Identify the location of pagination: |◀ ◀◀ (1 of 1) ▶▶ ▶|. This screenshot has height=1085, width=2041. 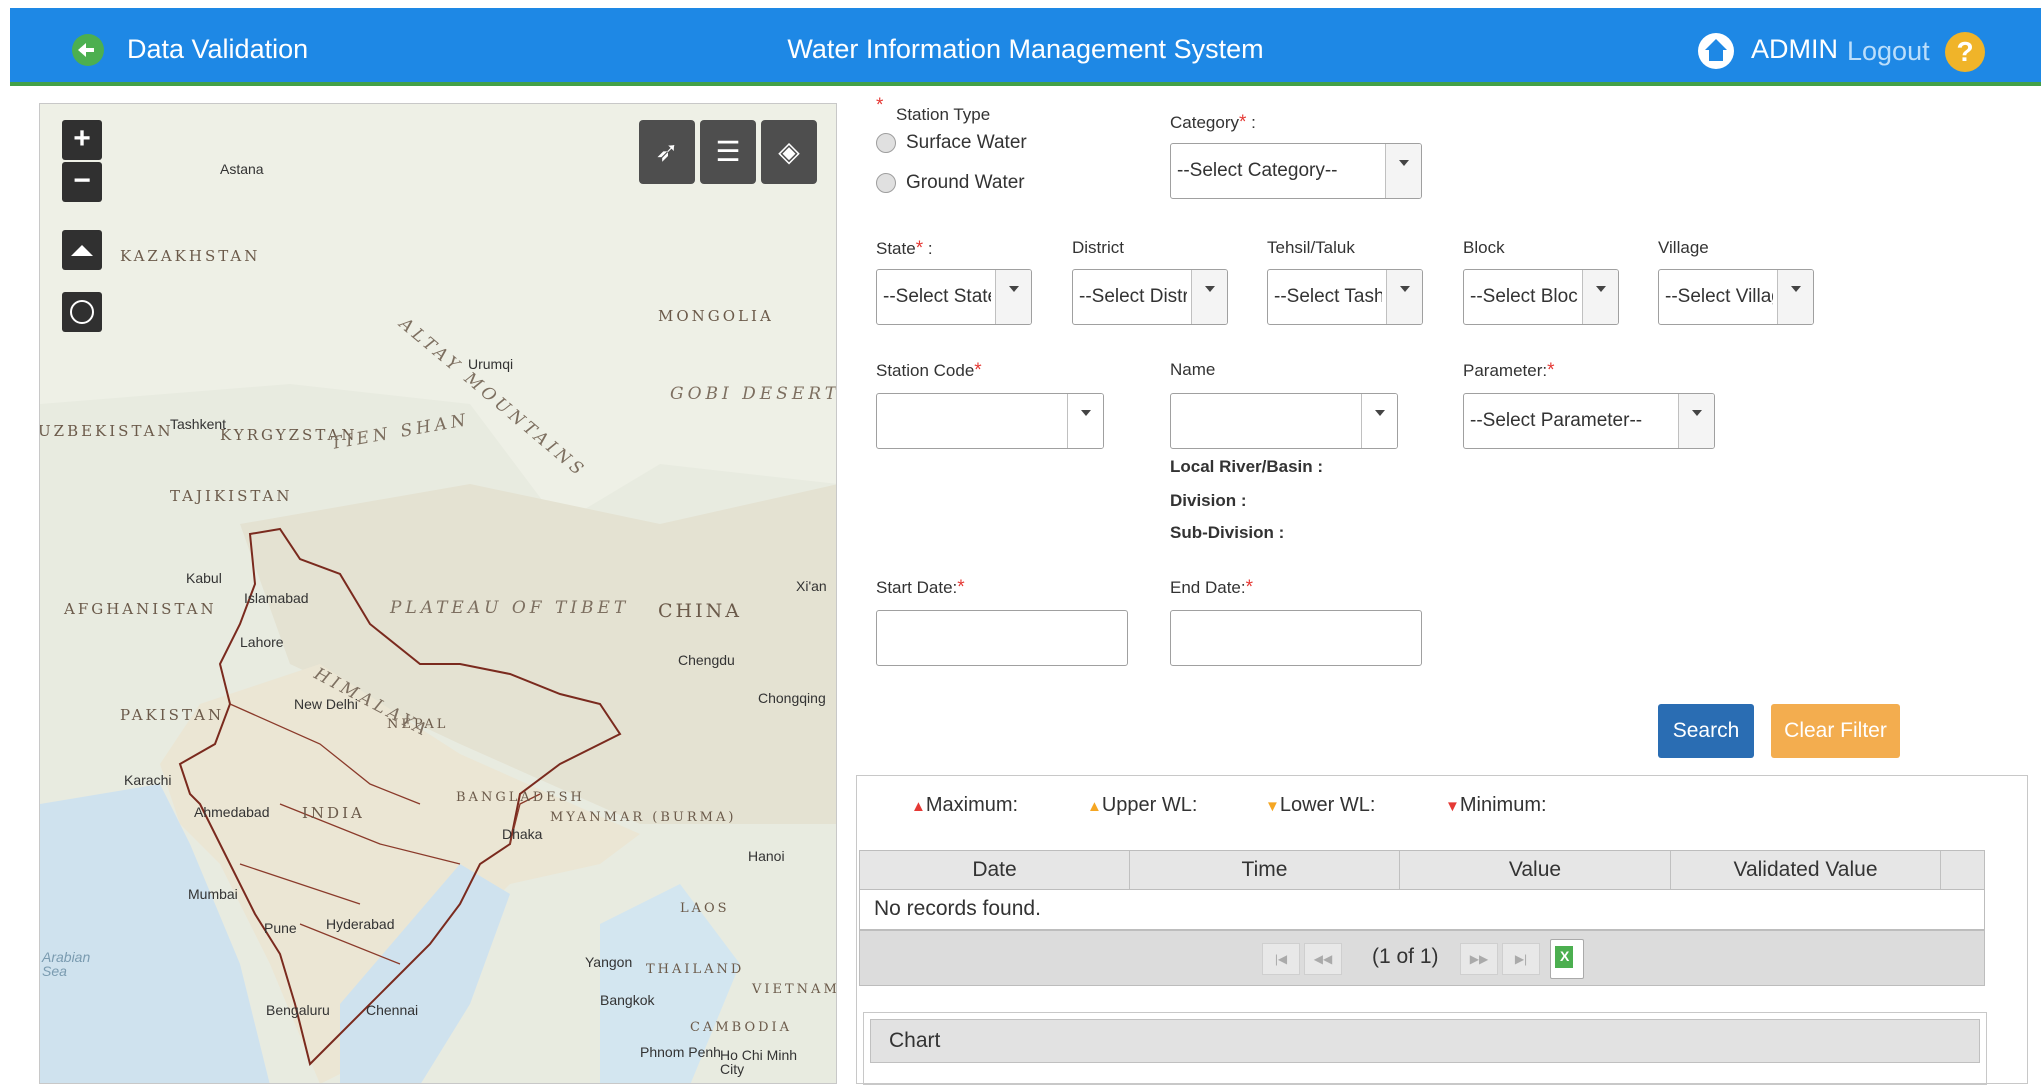
(1422, 958).